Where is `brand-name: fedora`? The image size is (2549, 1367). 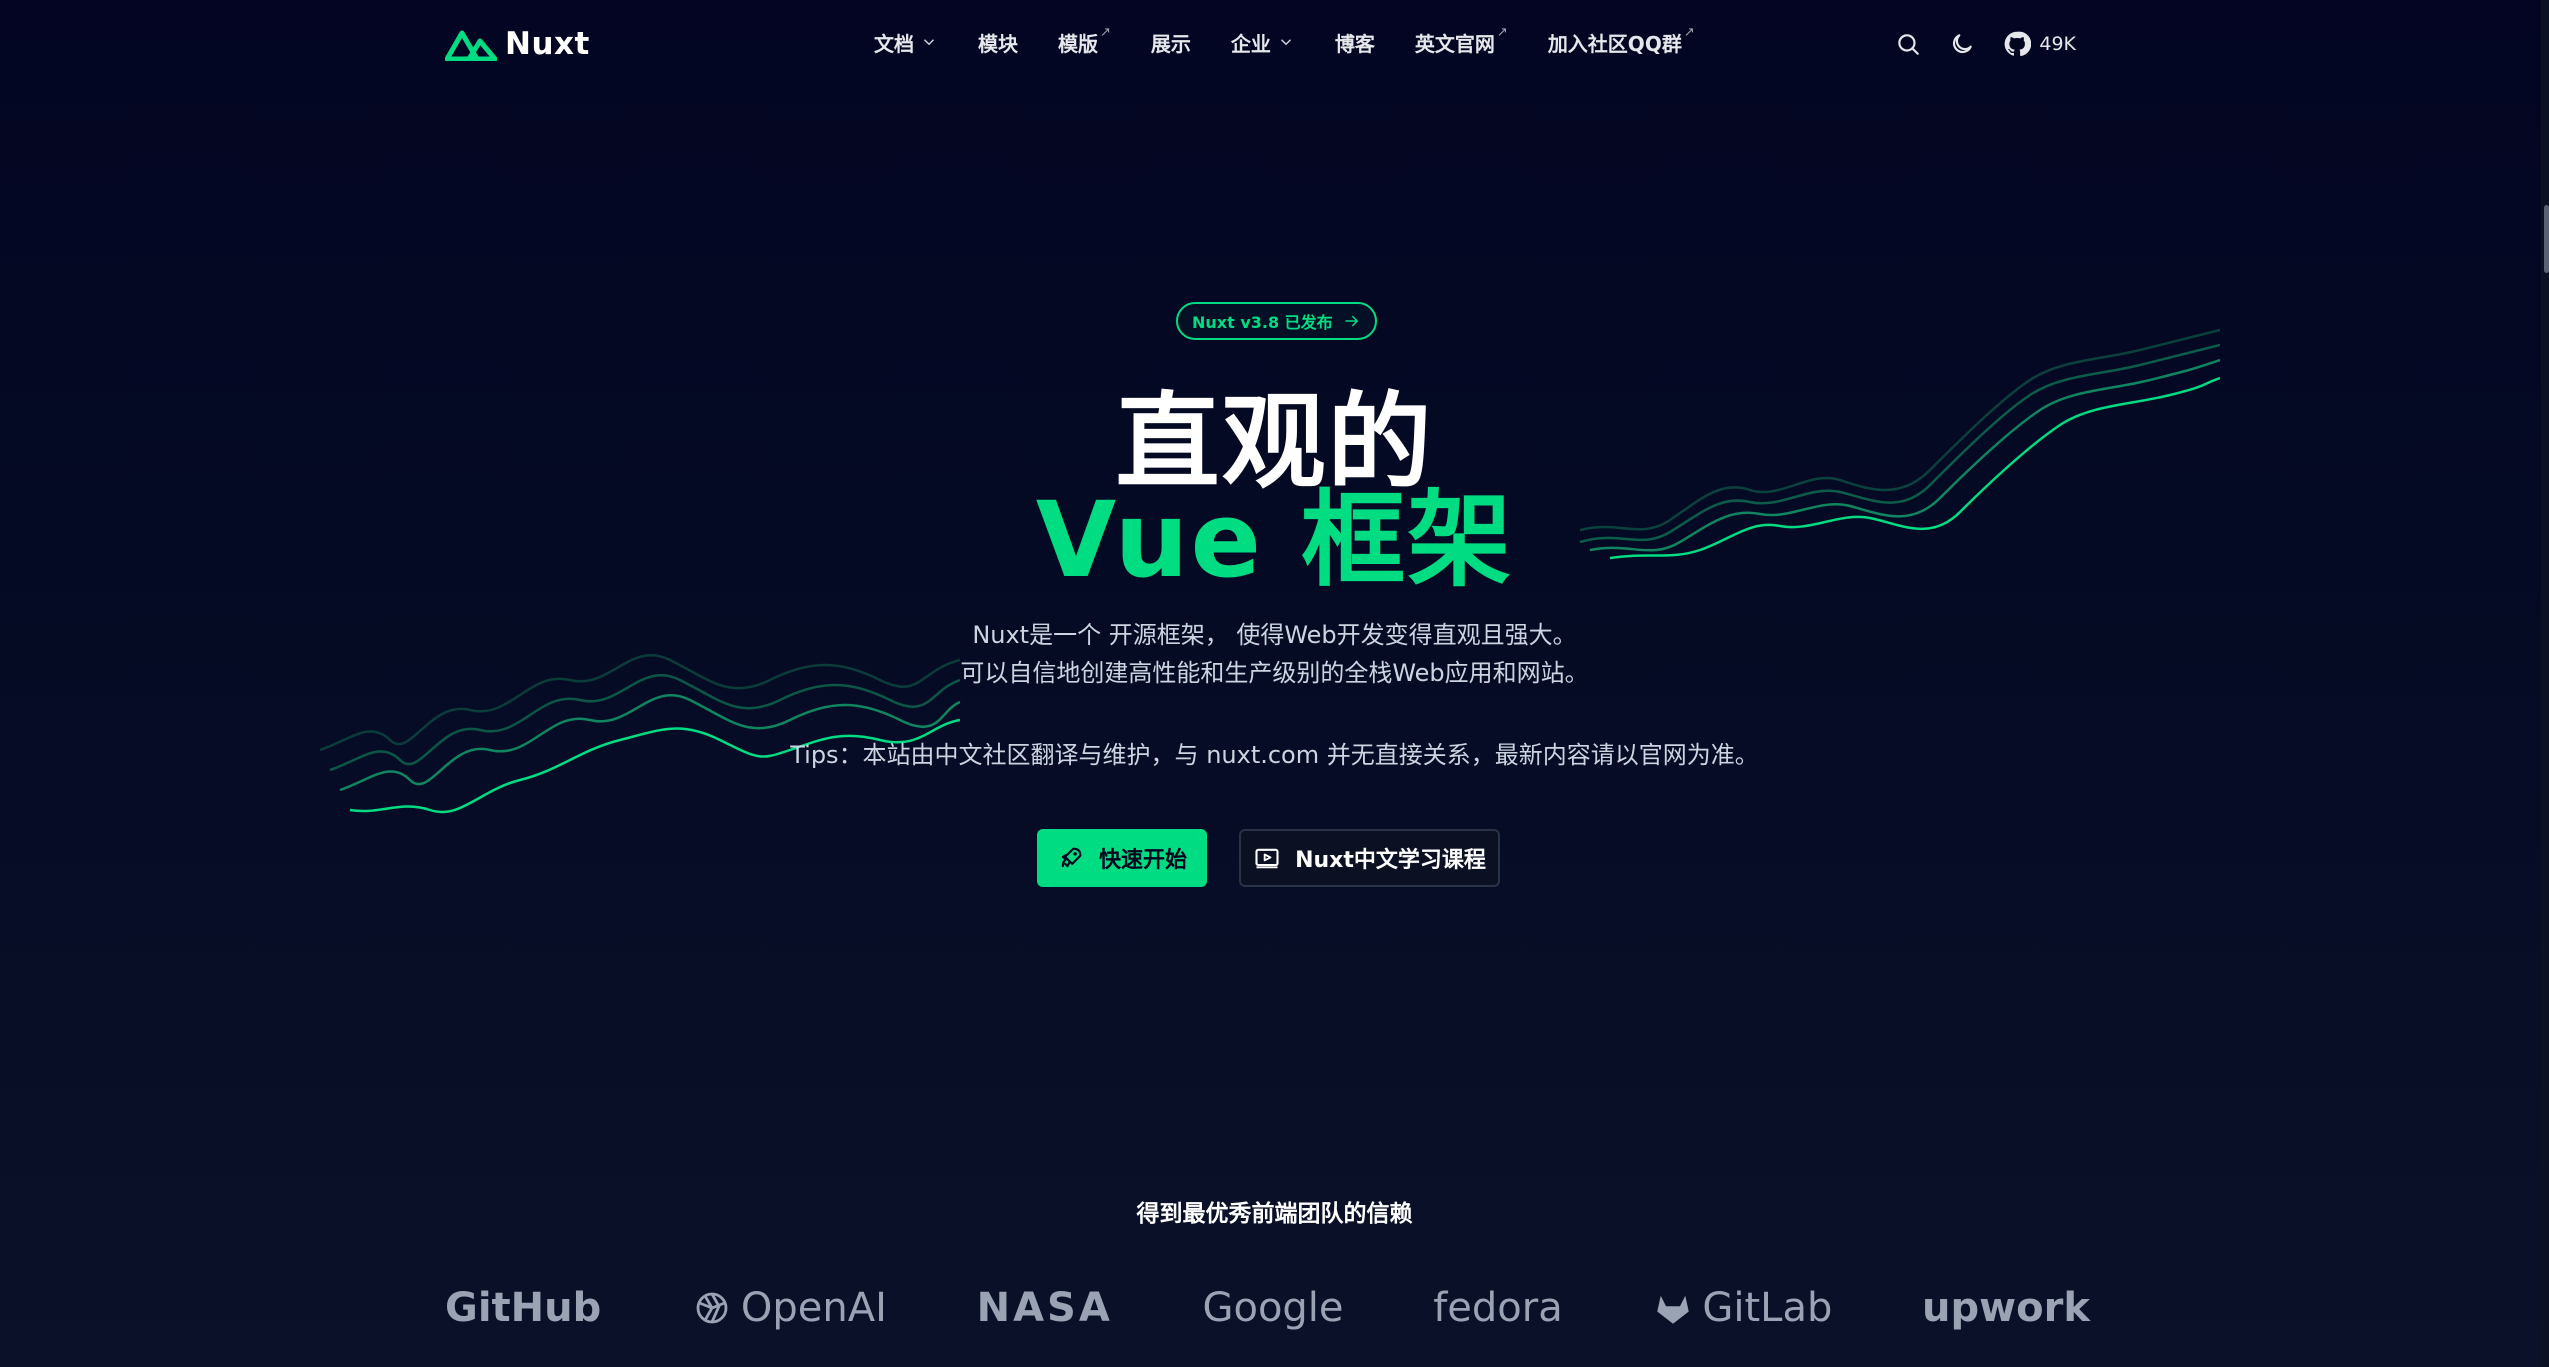
brand-name: fedora is located at coordinates (1498, 1308).